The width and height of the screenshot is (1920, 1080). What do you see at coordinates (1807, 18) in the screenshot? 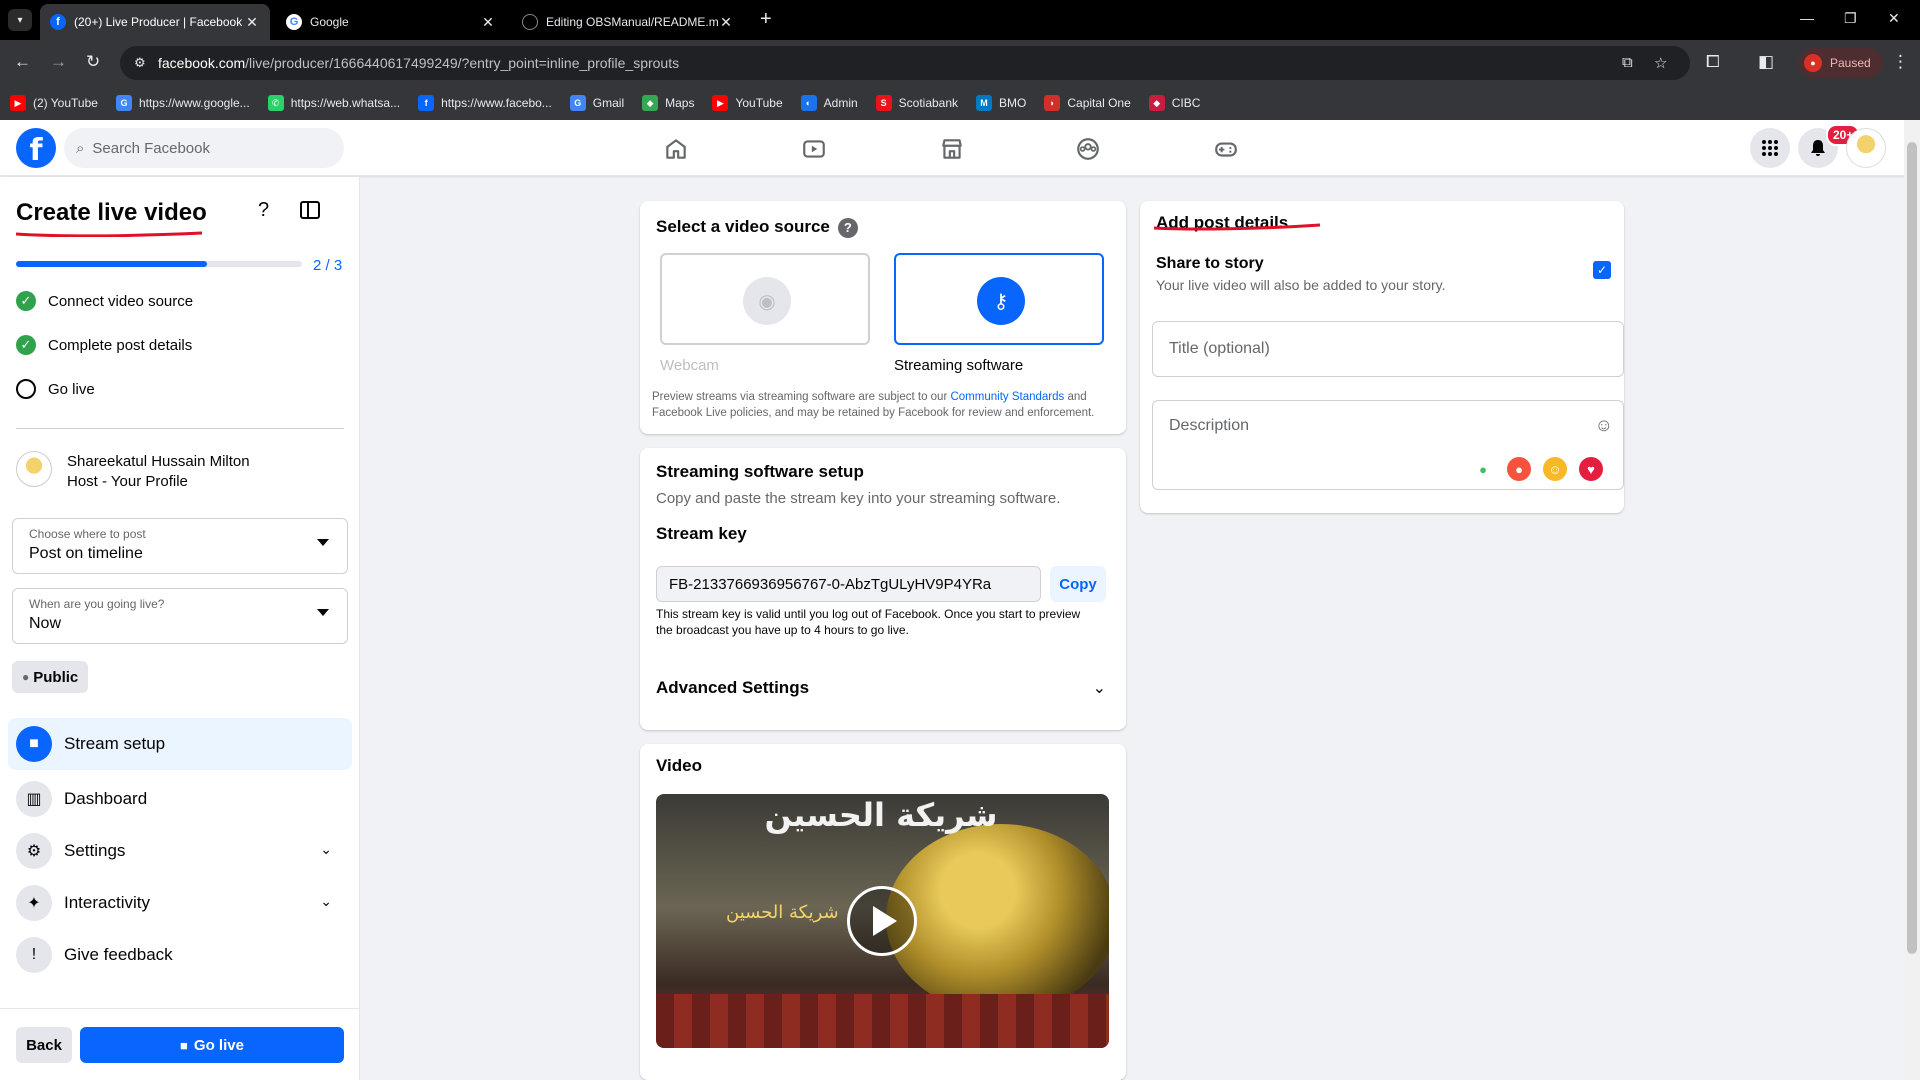
I see `minimize-icon: —` at bounding box center [1807, 18].